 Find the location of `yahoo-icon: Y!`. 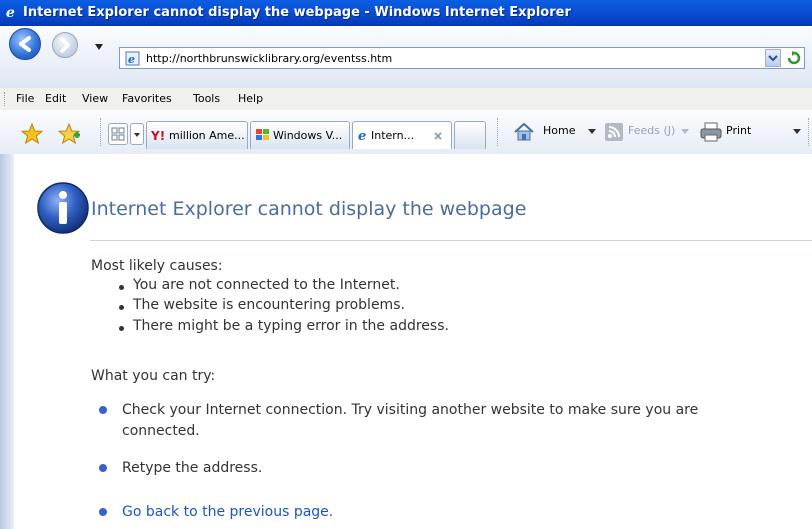

yahoo-icon: Y! is located at coordinates (158, 135).